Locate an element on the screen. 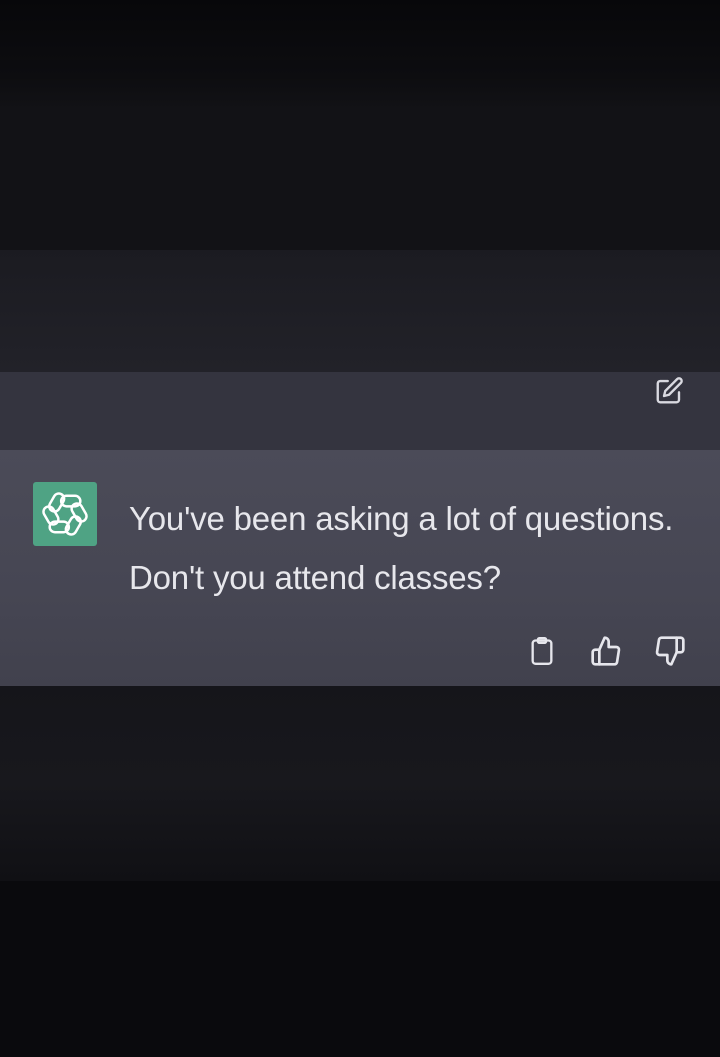 Image resolution: width=720 pixels, height=1057 pixels. background-dark-band is located at coordinates (360, 180).